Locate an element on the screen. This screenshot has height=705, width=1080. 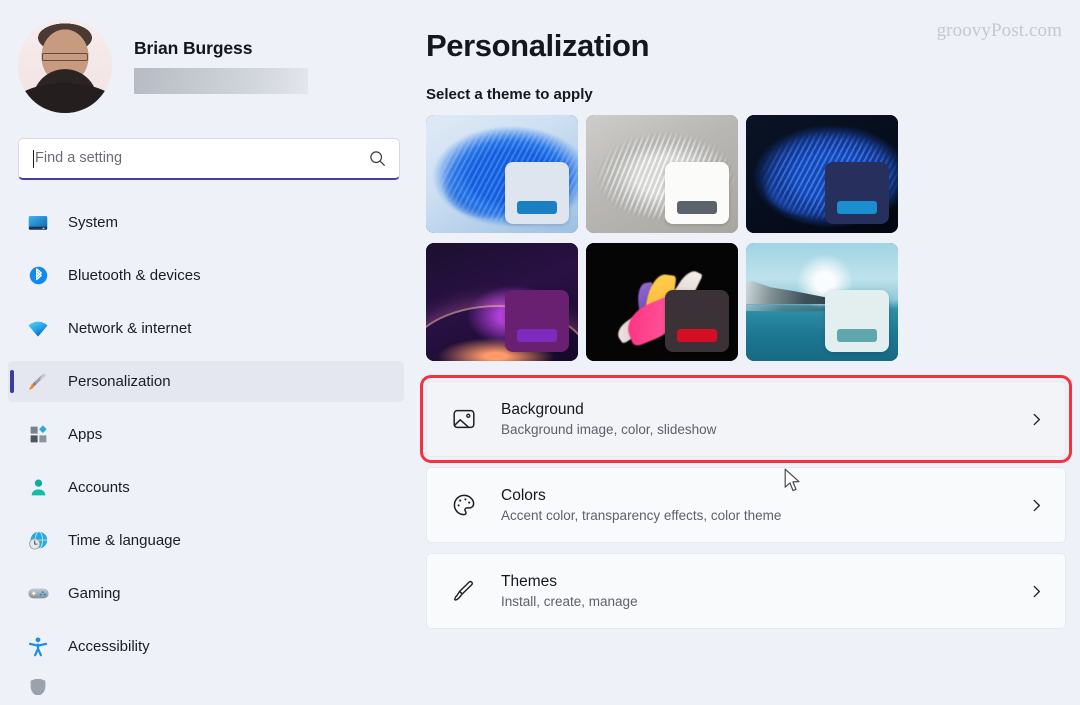
search-placeholder: Find a setting is located at coordinates (79, 158).